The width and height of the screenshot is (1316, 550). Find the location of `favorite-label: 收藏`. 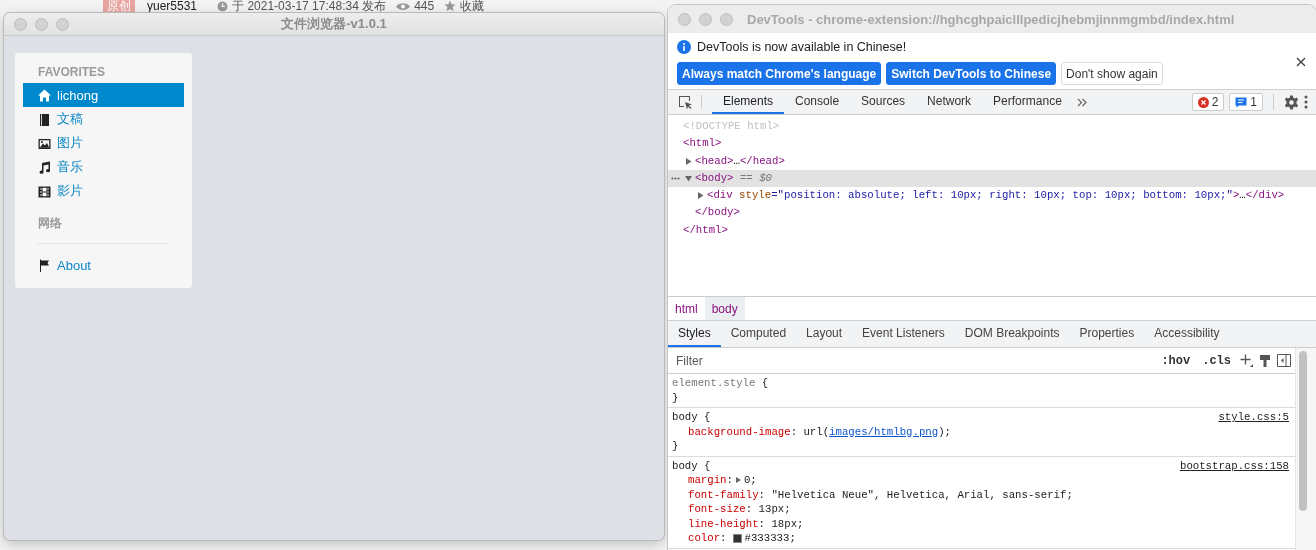

favorite-label: 收藏 is located at coordinates (472, 6).